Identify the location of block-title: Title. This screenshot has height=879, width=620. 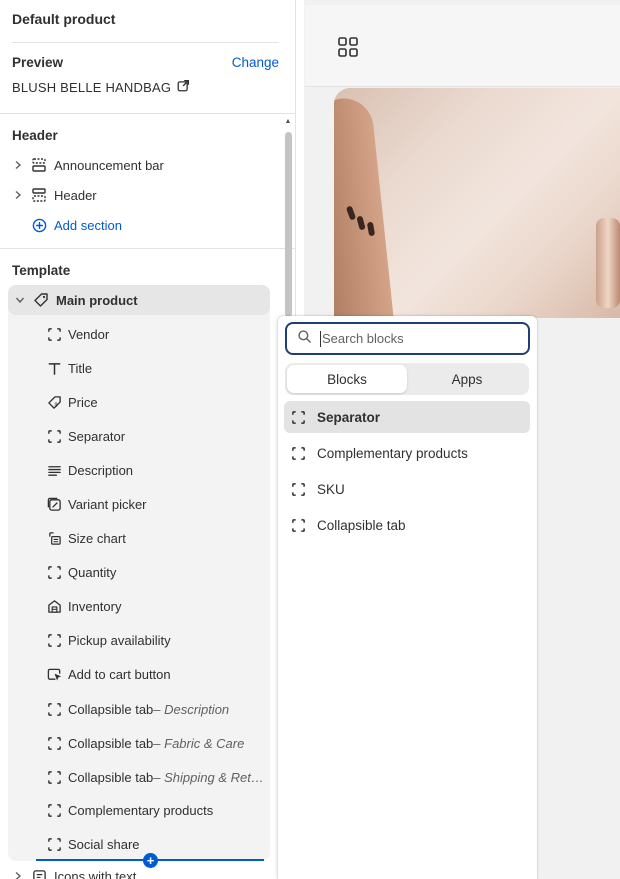
(69, 368).